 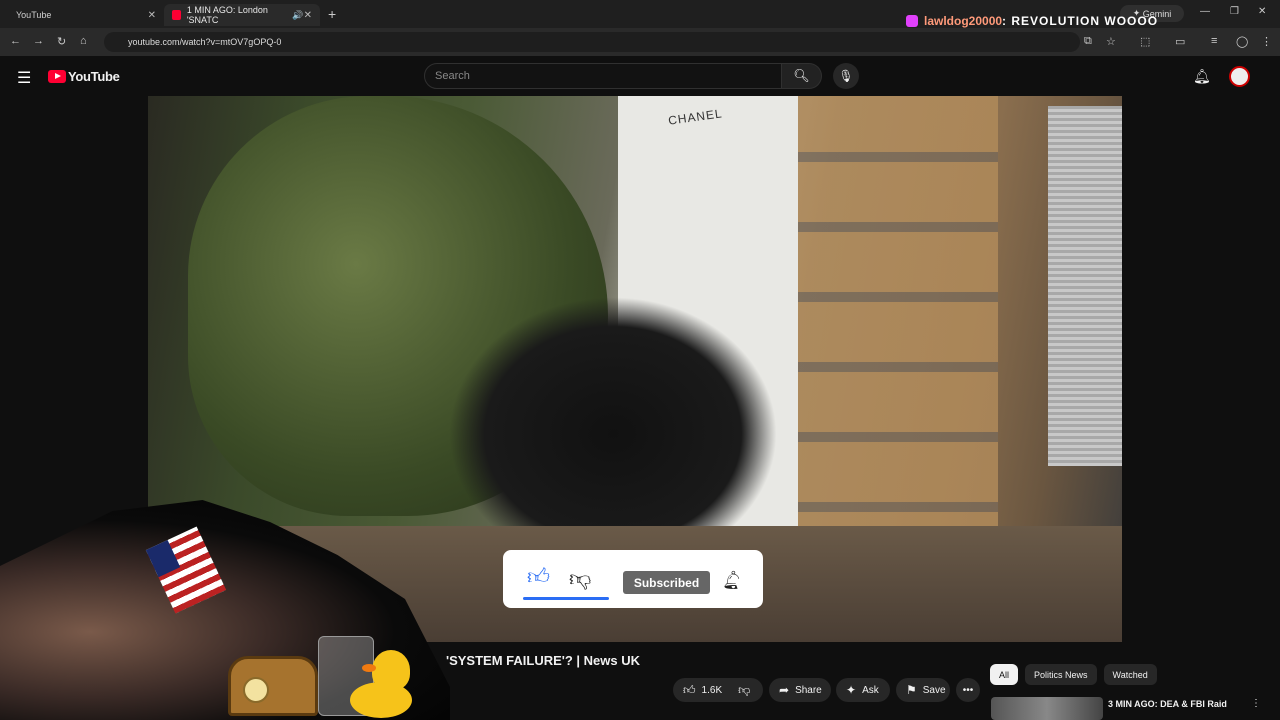 What do you see at coordinates (566, 598) in the screenshot?
I see `like-underline` at bounding box center [566, 598].